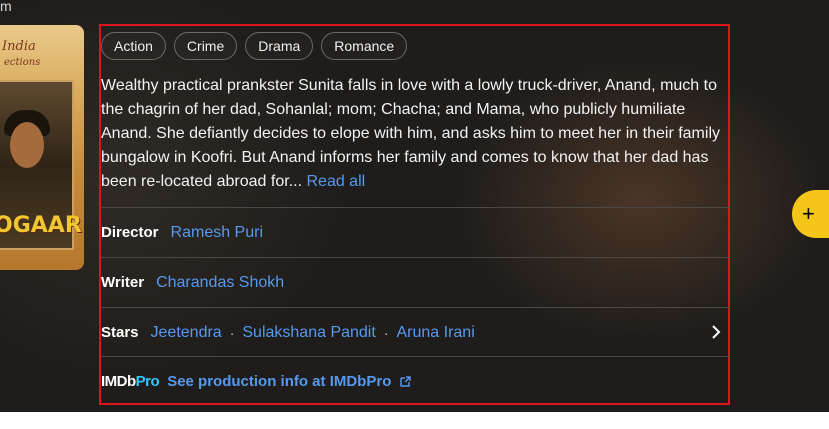 The height and width of the screenshot is (429, 829). I want to click on genre-chip-action: Action, so click(133, 46).